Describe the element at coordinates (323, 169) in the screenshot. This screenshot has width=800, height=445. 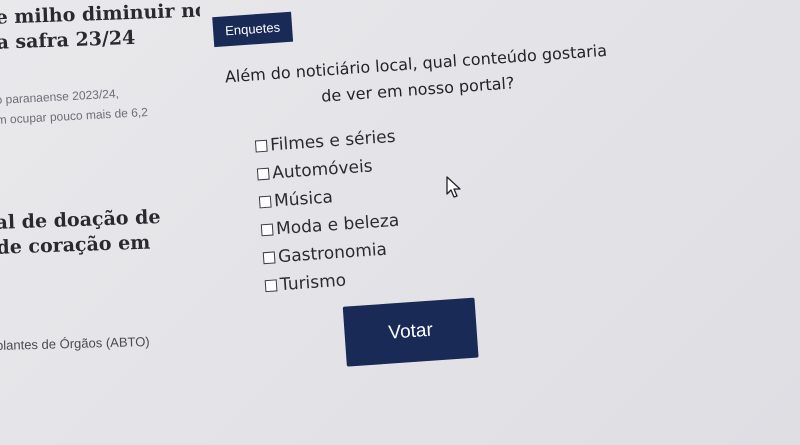
I see `poll-option-label: Automóveis` at that location.